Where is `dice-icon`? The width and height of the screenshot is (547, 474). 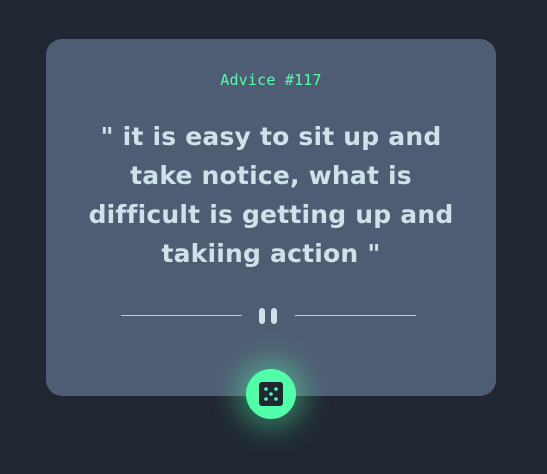 dice-icon is located at coordinates (271, 394).